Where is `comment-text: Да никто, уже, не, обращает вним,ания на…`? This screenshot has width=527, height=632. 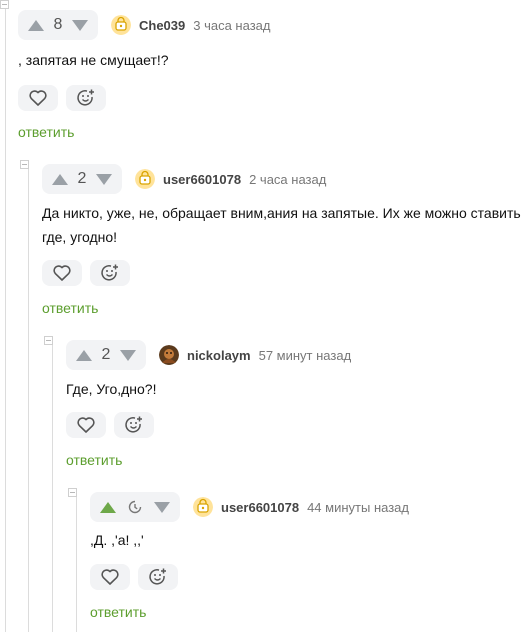 comment-text: Да никто, уже, не, обращает вним,ания на… is located at coordinates (281, 225).